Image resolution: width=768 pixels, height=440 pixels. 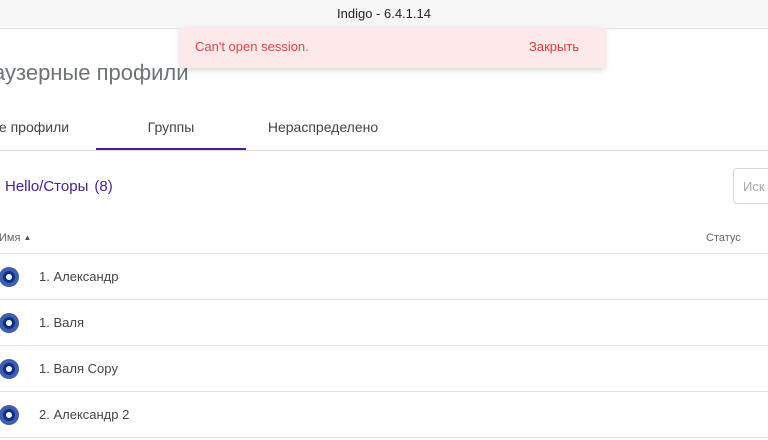 I want to click on error-toast: Can't open session. Закрыть, so click(x=392, y=48).